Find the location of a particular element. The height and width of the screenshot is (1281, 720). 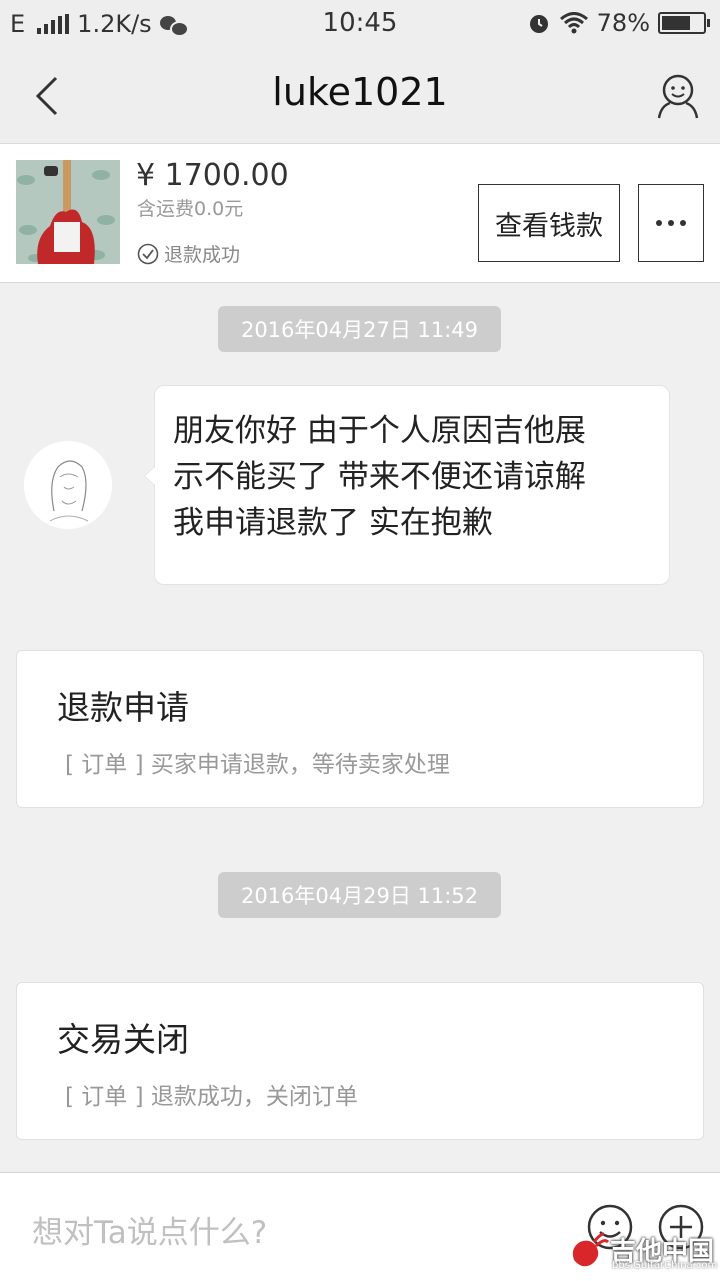

card-description: [ 订单 ] 买家申请退款，等待卖家处理 is located at coordinates (257, 765).